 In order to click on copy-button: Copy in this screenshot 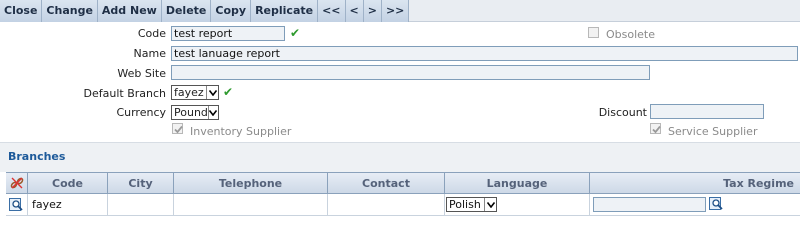, I will do `click(231, 11)`.